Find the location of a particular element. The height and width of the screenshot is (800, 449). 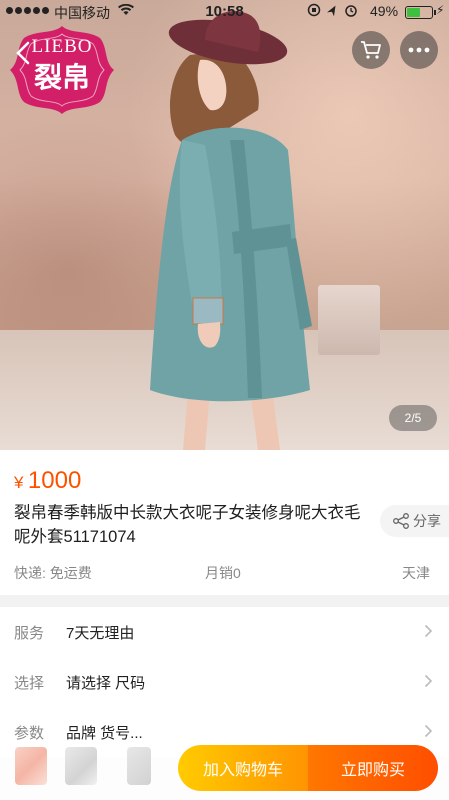

share-icon is located at coordinates (401, 521).